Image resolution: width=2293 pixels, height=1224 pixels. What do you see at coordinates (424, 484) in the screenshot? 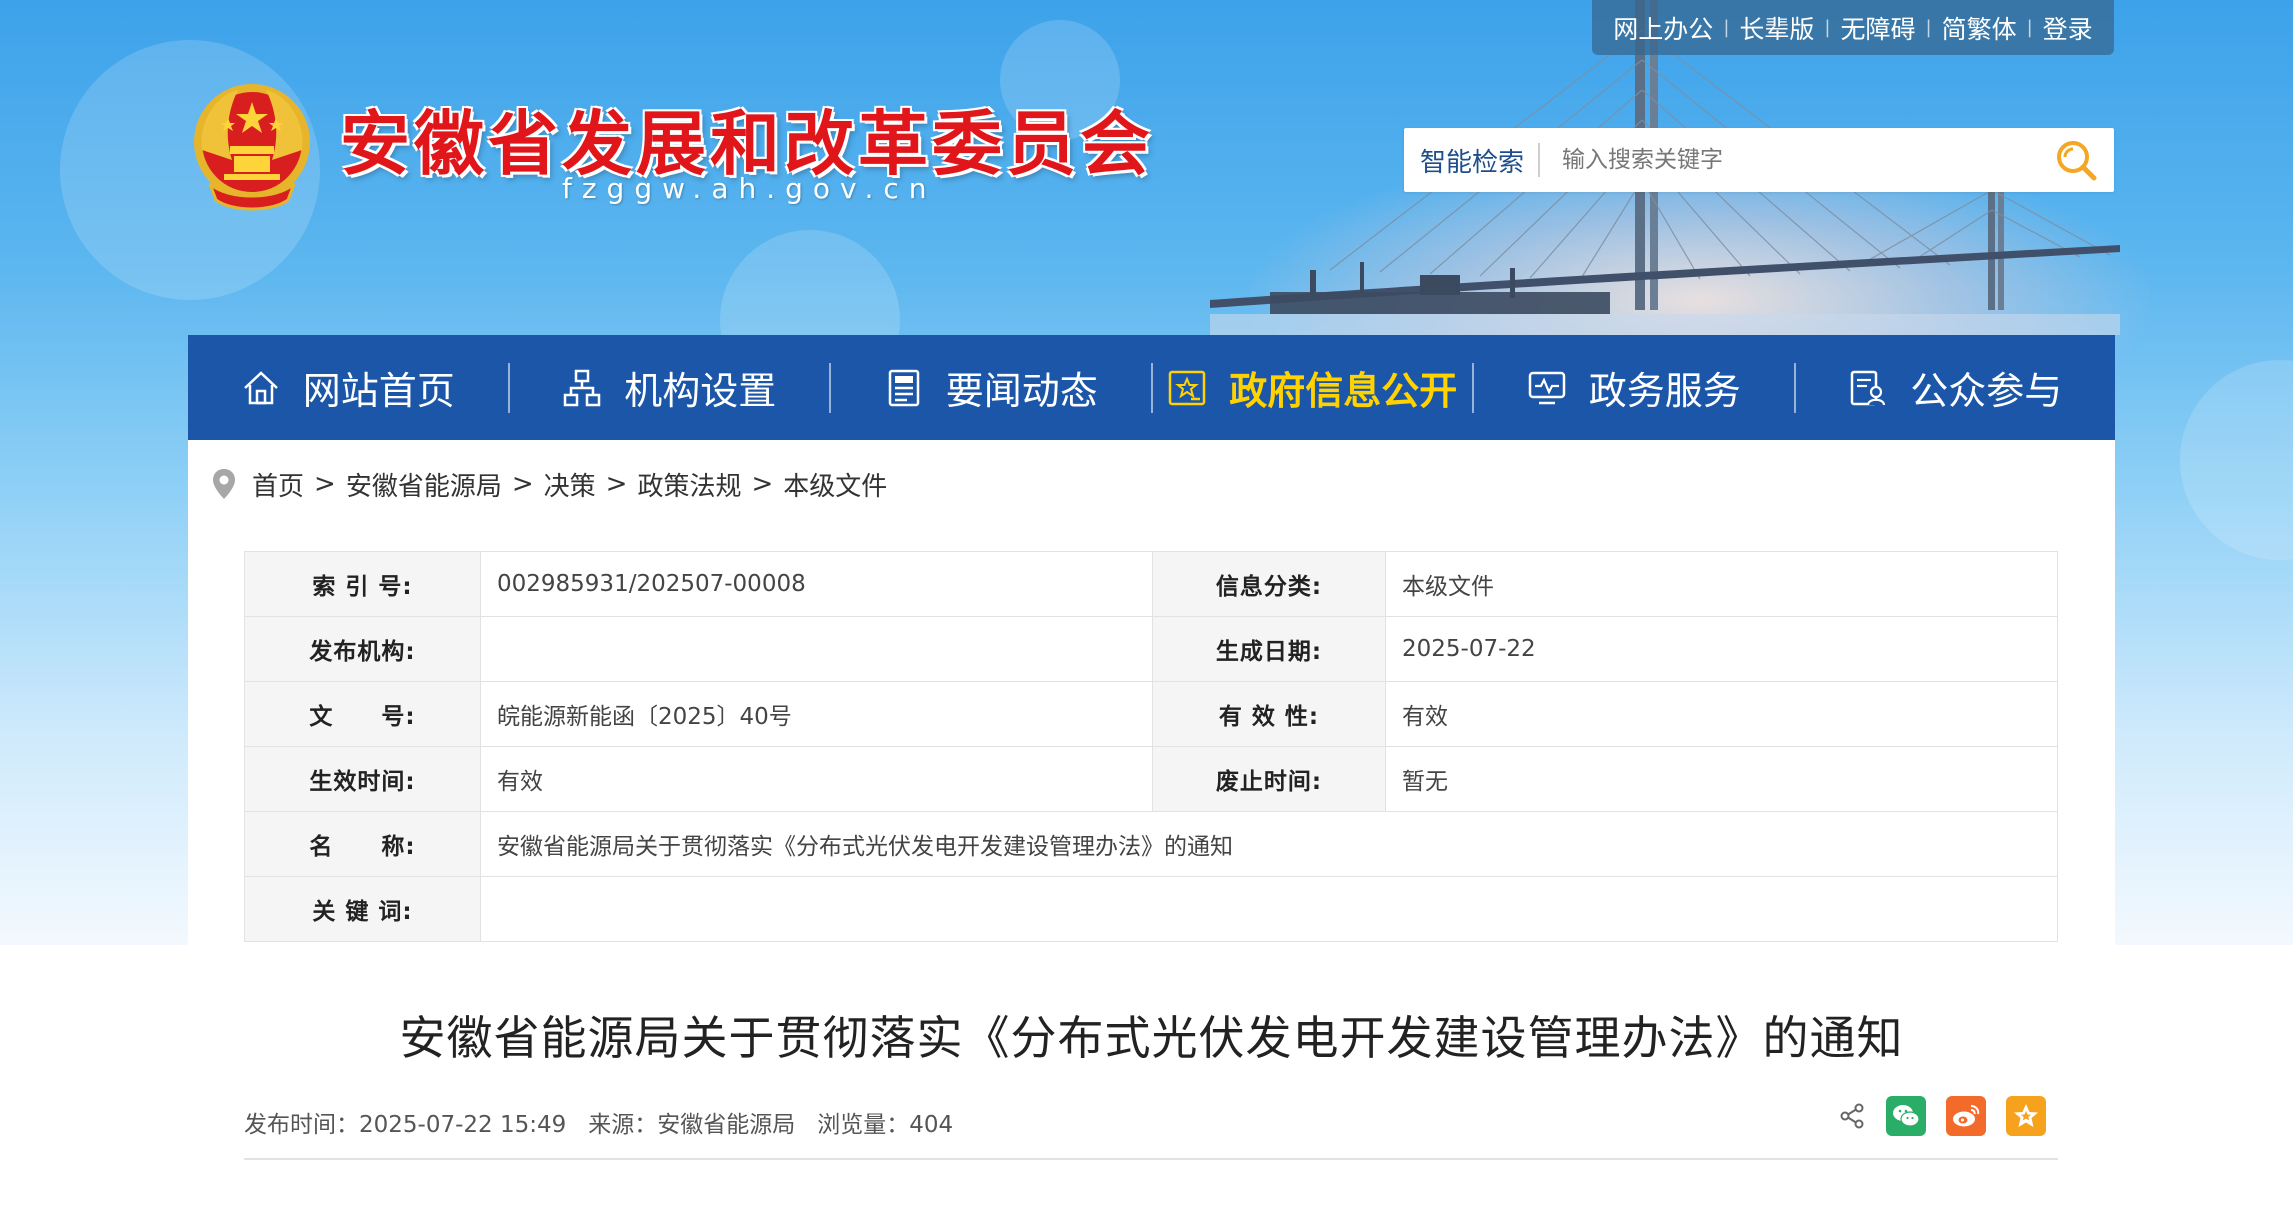
I see `breadcrumb-energy-bureau: 安徽省能源局` at bounding box center [424, 484].